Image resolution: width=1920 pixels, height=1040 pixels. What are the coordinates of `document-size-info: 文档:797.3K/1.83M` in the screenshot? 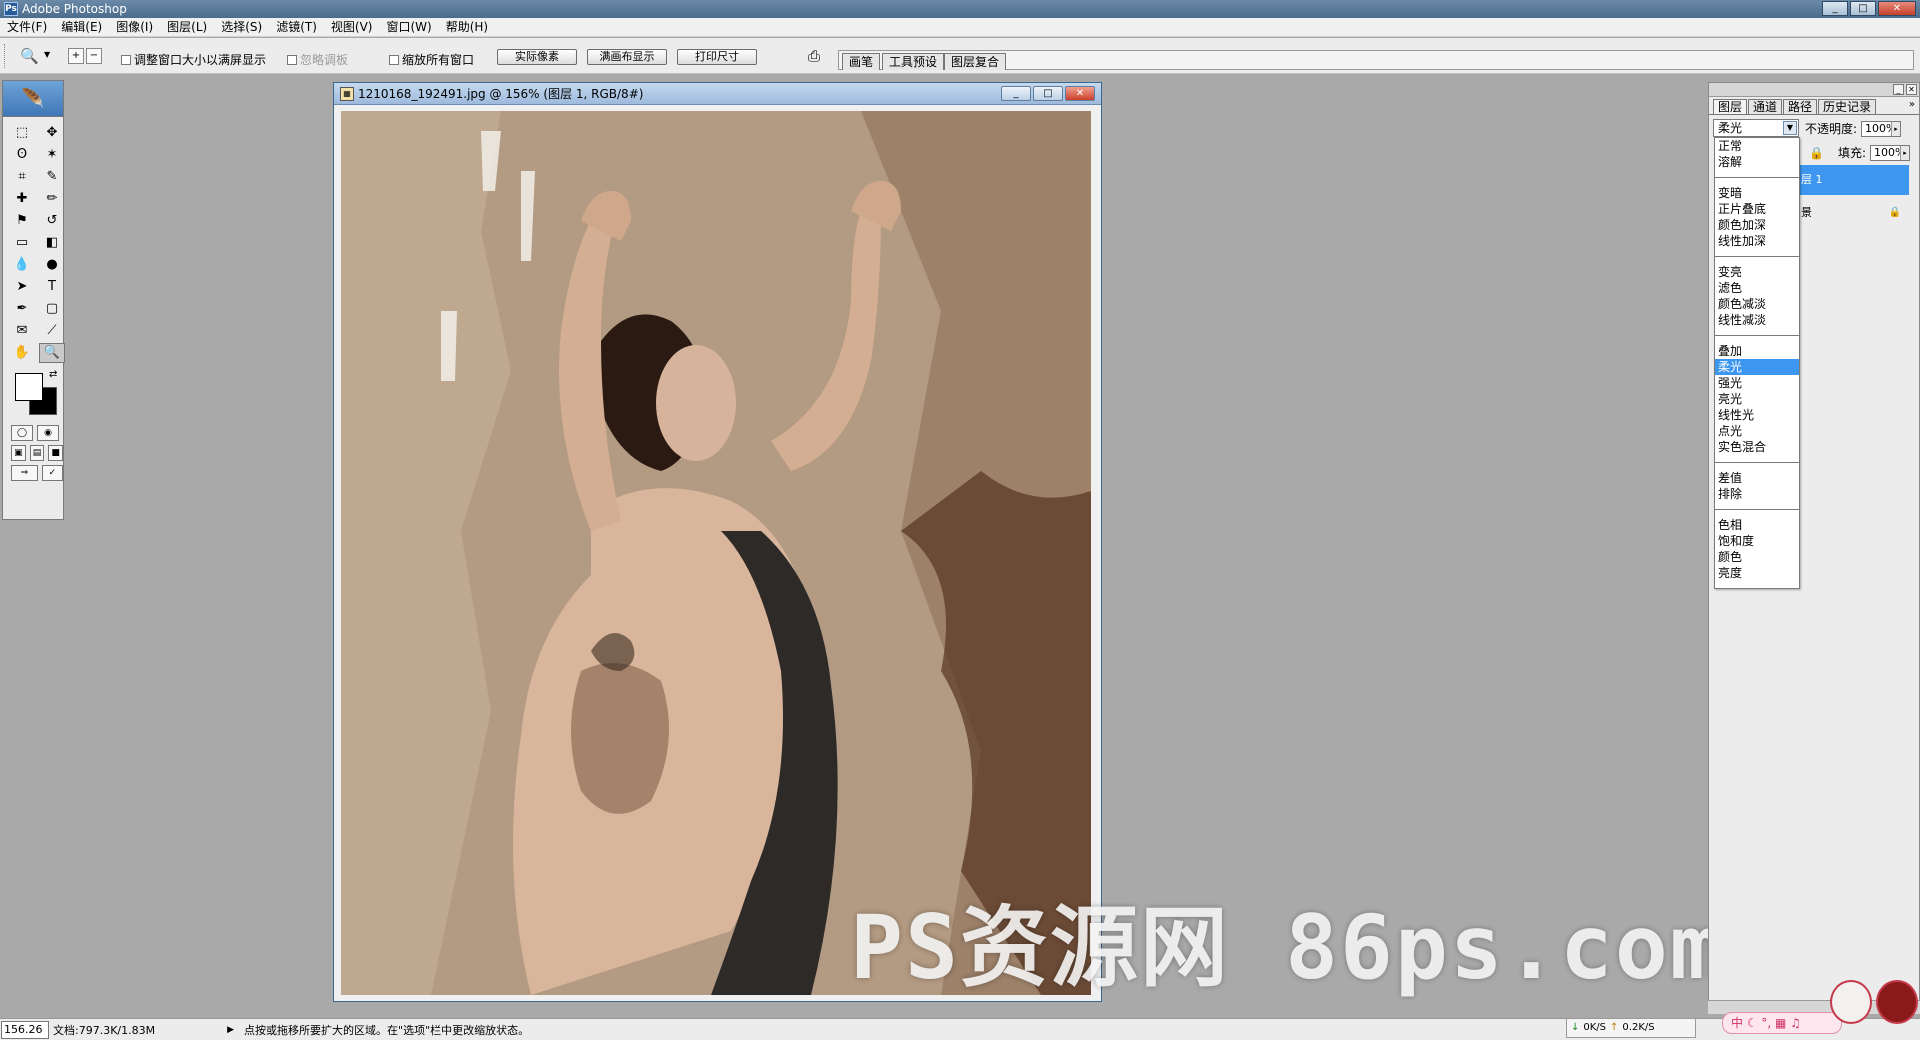 It's located at (104, 1030).